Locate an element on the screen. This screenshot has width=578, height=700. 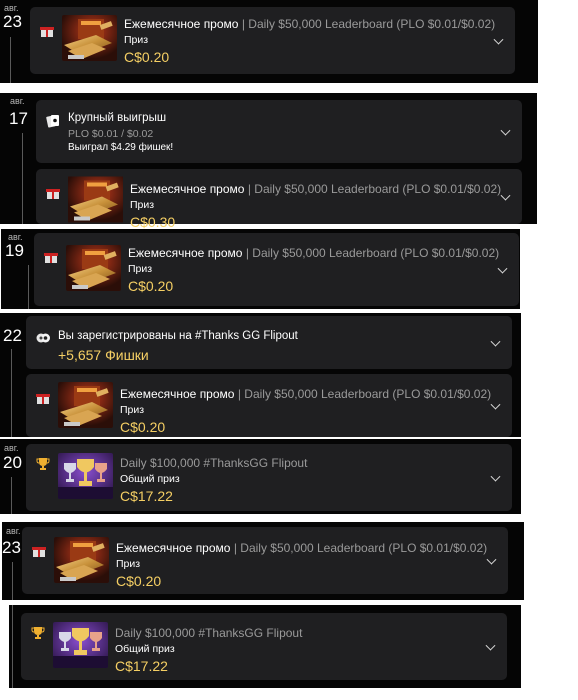
day-label: 22 is located at coordinates (12, 335).